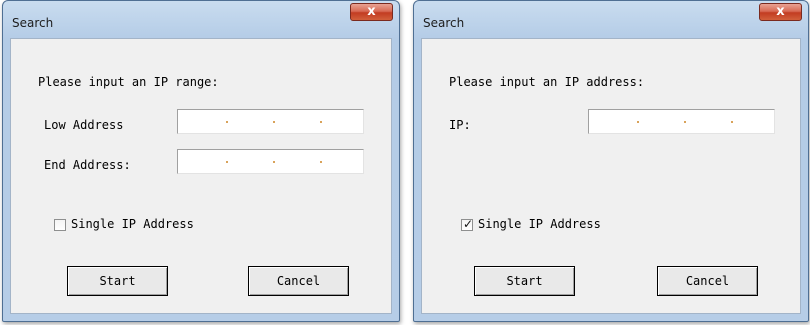 Image resolution: width=810 pixels, height=325 pixels. What do you see at coordinates (84, 125) in the screenshot?
I see `low-address-label: Low Address` at bounding box center [84, 125].